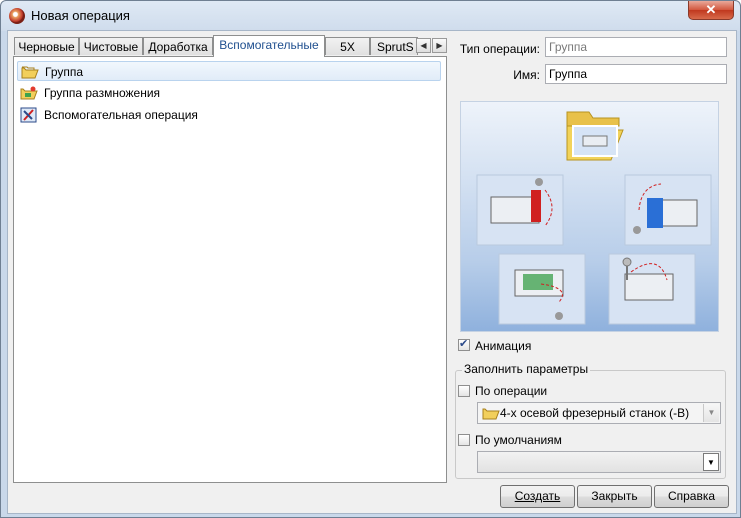 The height and width of the screenshot is (518, 741). I want to click on by-operation-checkbox, so click(464, 391).